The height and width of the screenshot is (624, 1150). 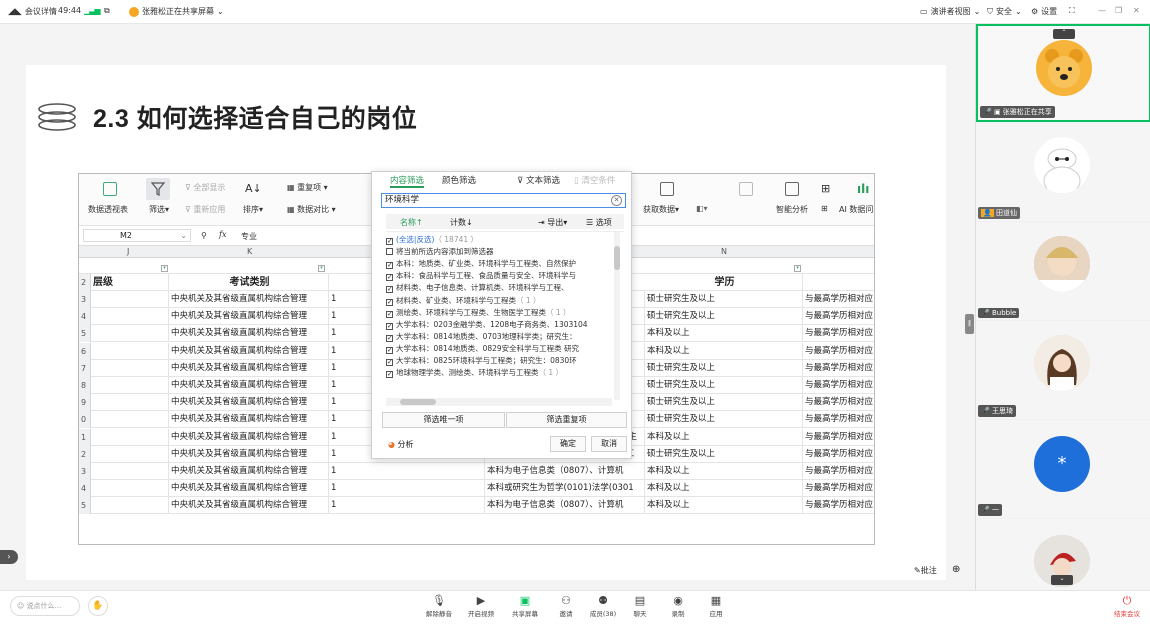 I want to click on tab-color-filter: 颜色筛选, so click(x=459, y=180).